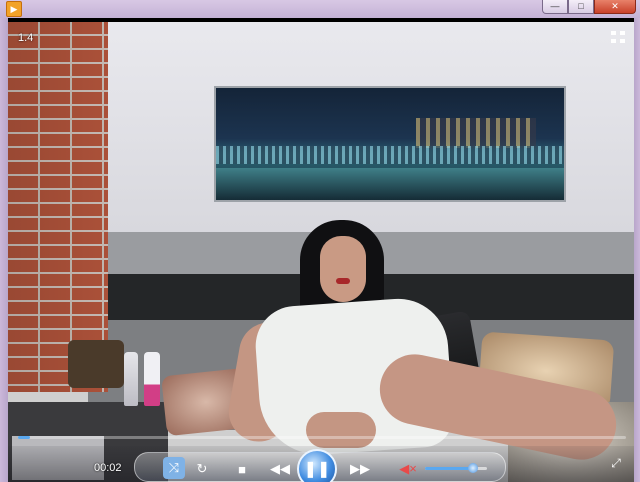  I want to click on pause-button: ❚❚, so click(317, 465).